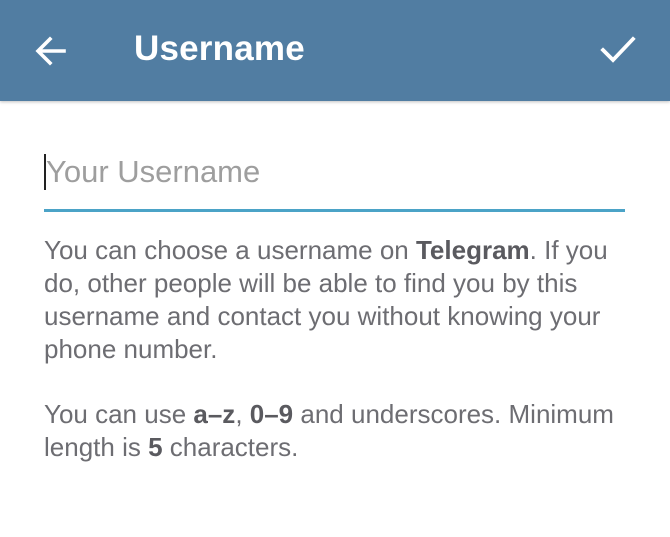 This screenshot has height=537, width=670. I want to click on back-button, so click(51, 51).